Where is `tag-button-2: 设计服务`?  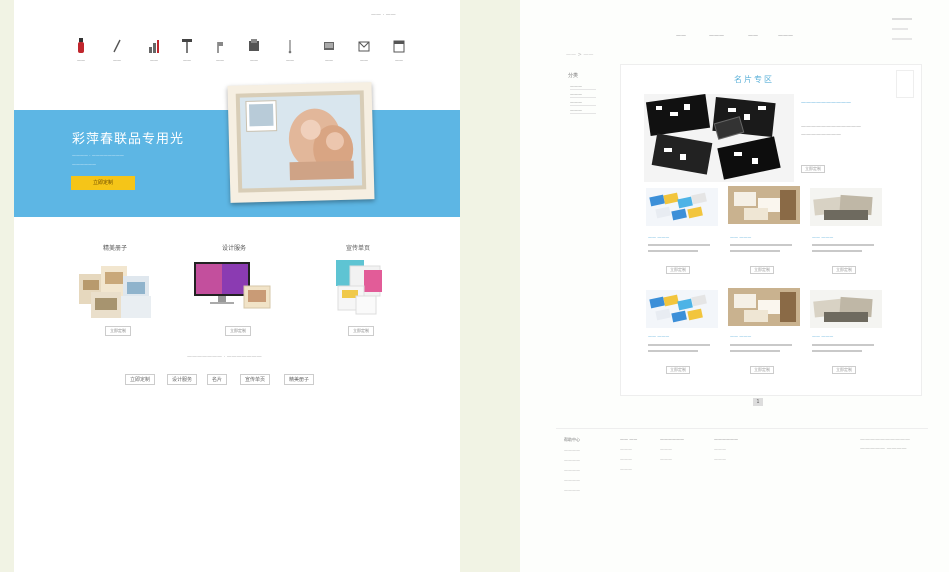
tag-button-2: 设计服务 is located at coordinates (182, 379).